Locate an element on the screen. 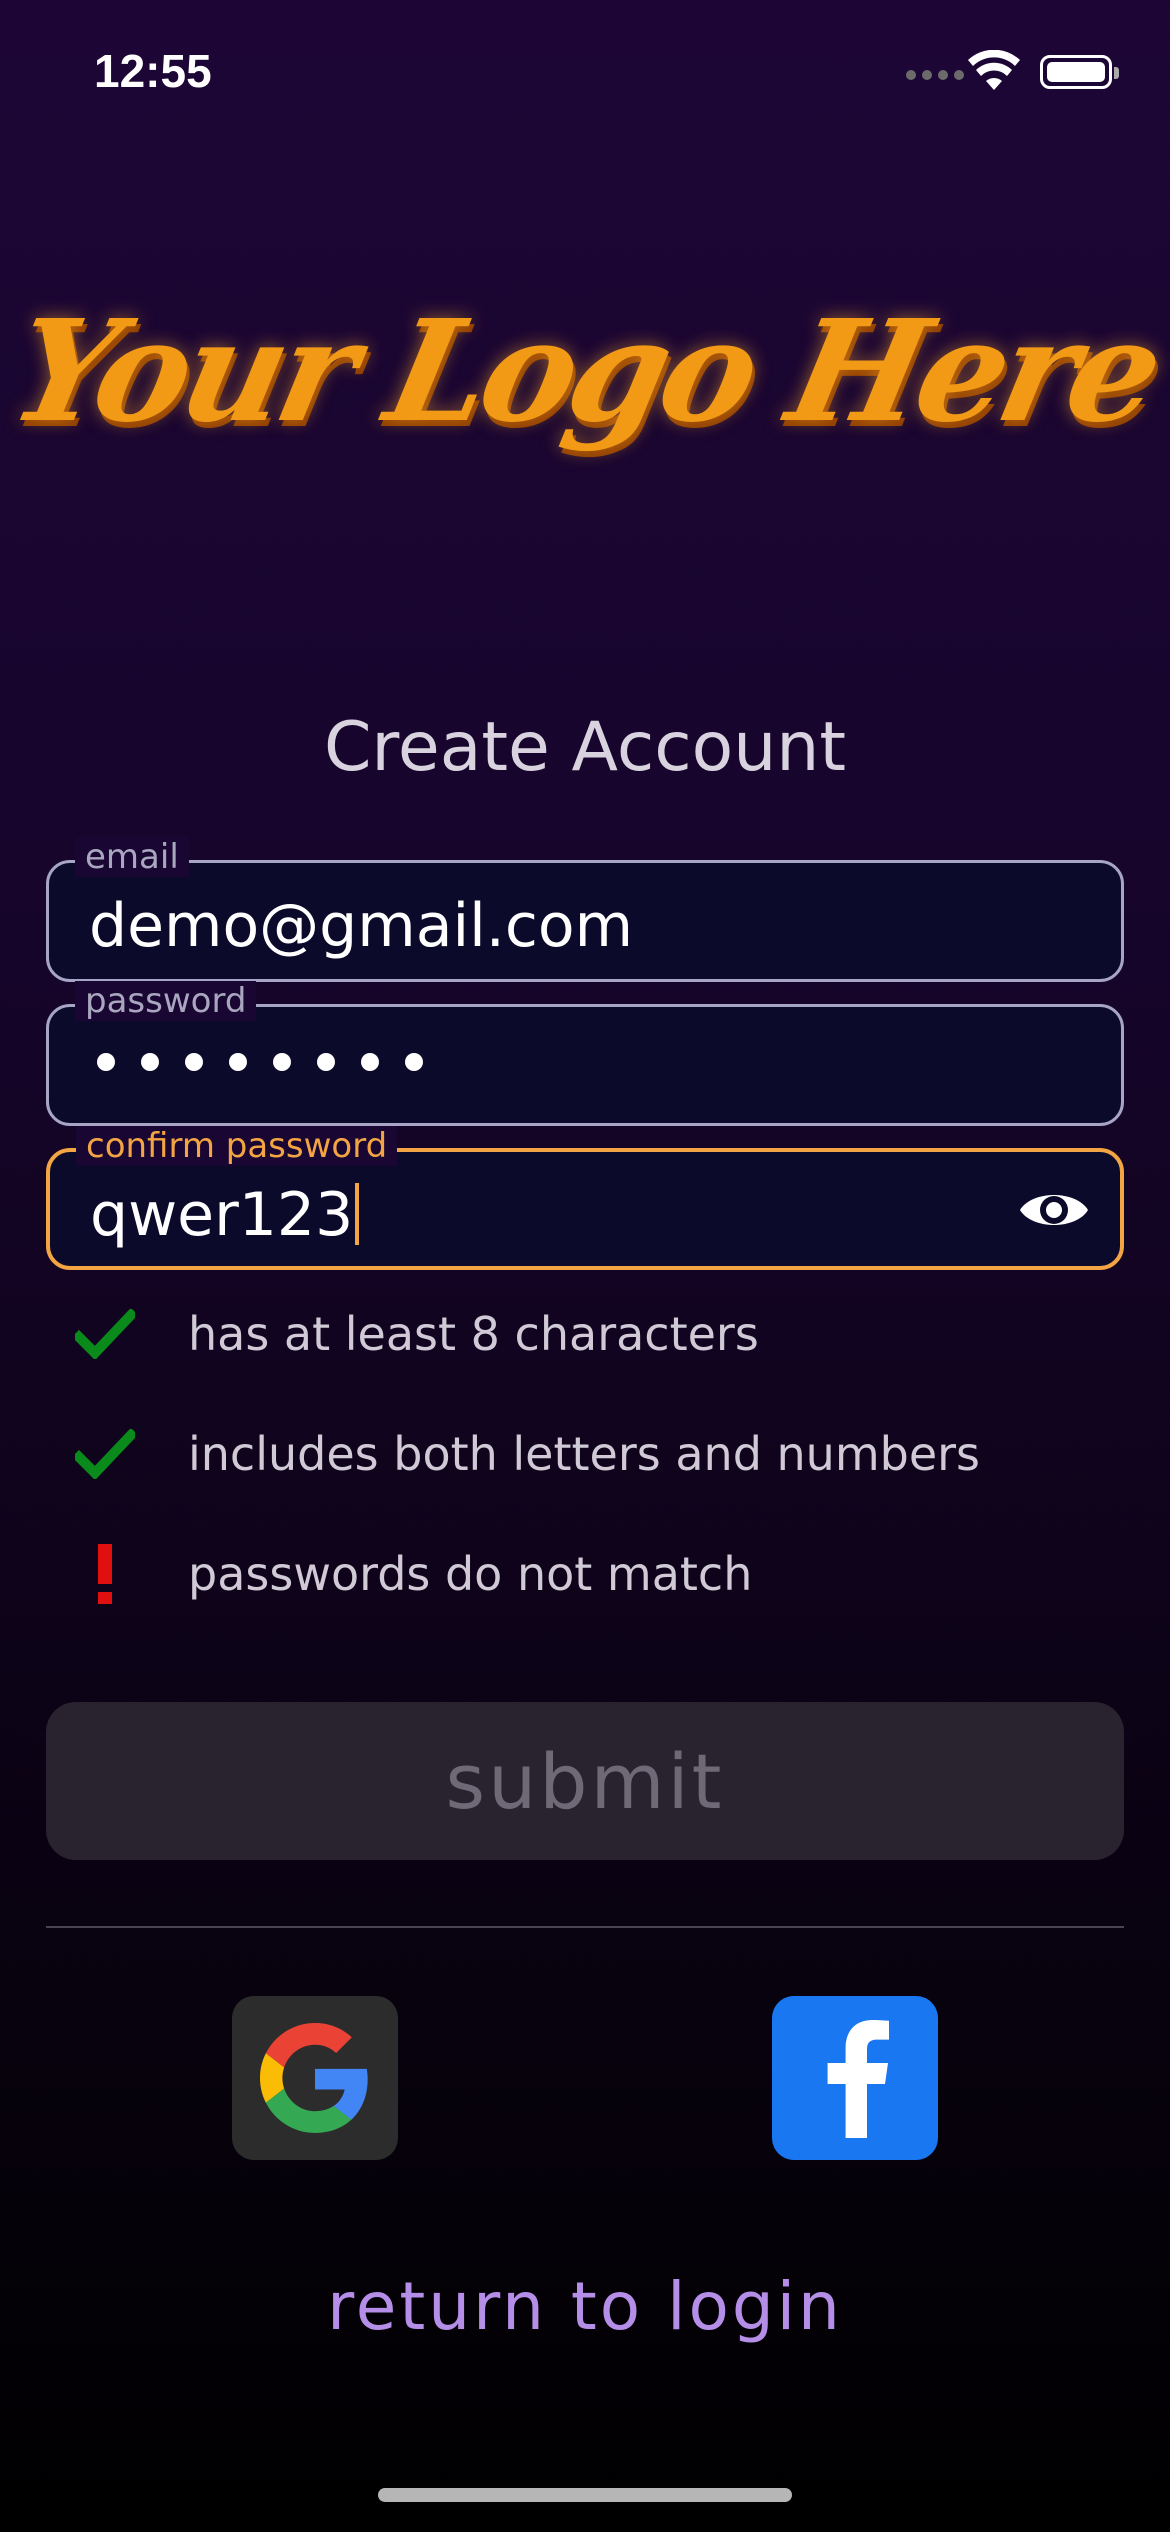 The height and width of the screenshot is (2532, 1170). status-time: 12:55 is located at coordinates (153, 71).